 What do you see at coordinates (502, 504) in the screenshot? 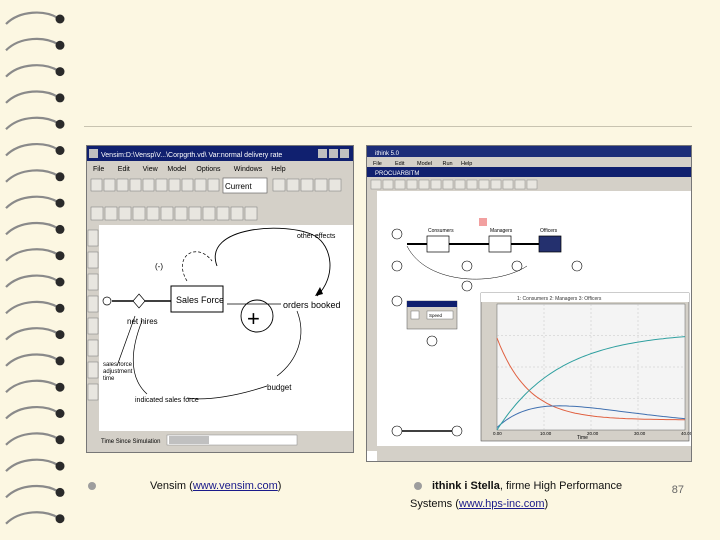
I see `hps-link: www.hps-inc.com` at bounding box center [502, 504].